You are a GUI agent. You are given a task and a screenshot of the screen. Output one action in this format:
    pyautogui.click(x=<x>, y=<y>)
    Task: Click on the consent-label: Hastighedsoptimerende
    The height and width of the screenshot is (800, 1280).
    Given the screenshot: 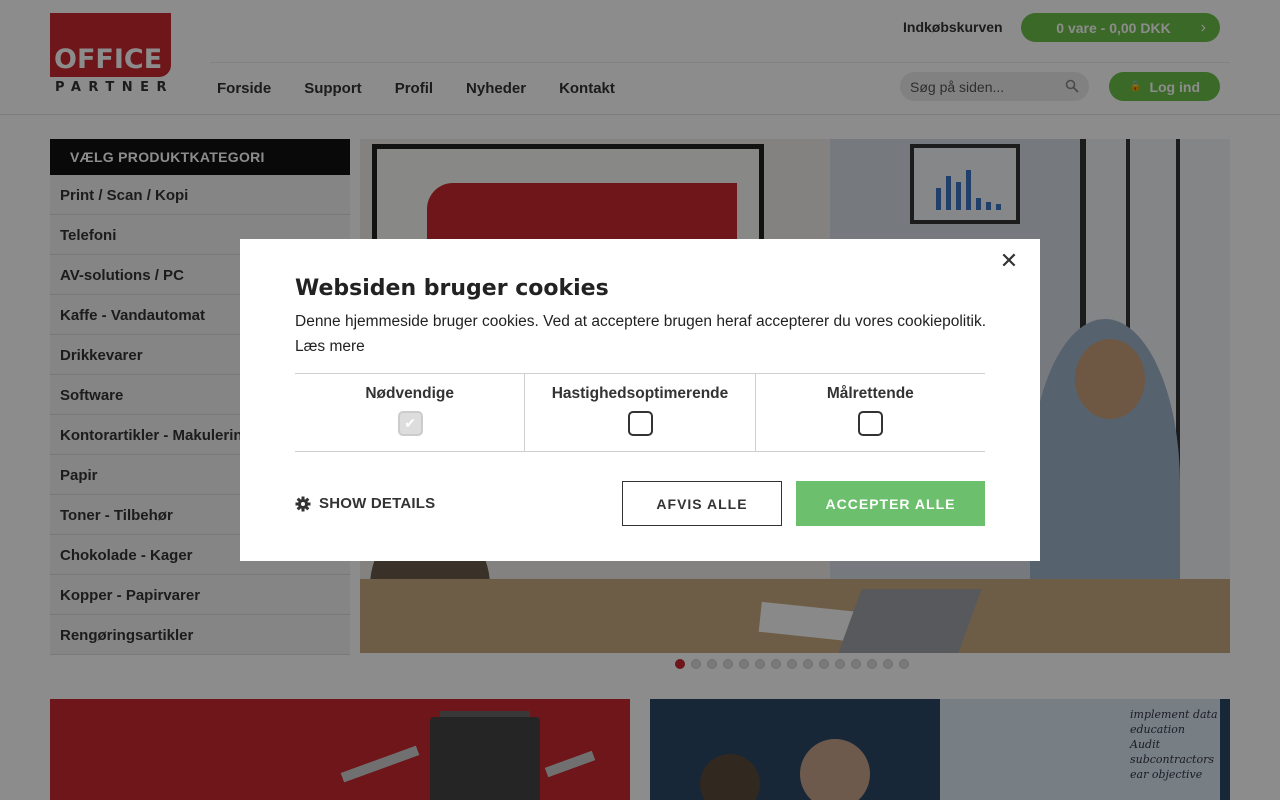 What is the action you would take?
    pyautogui.click(x=640, y=393)
    